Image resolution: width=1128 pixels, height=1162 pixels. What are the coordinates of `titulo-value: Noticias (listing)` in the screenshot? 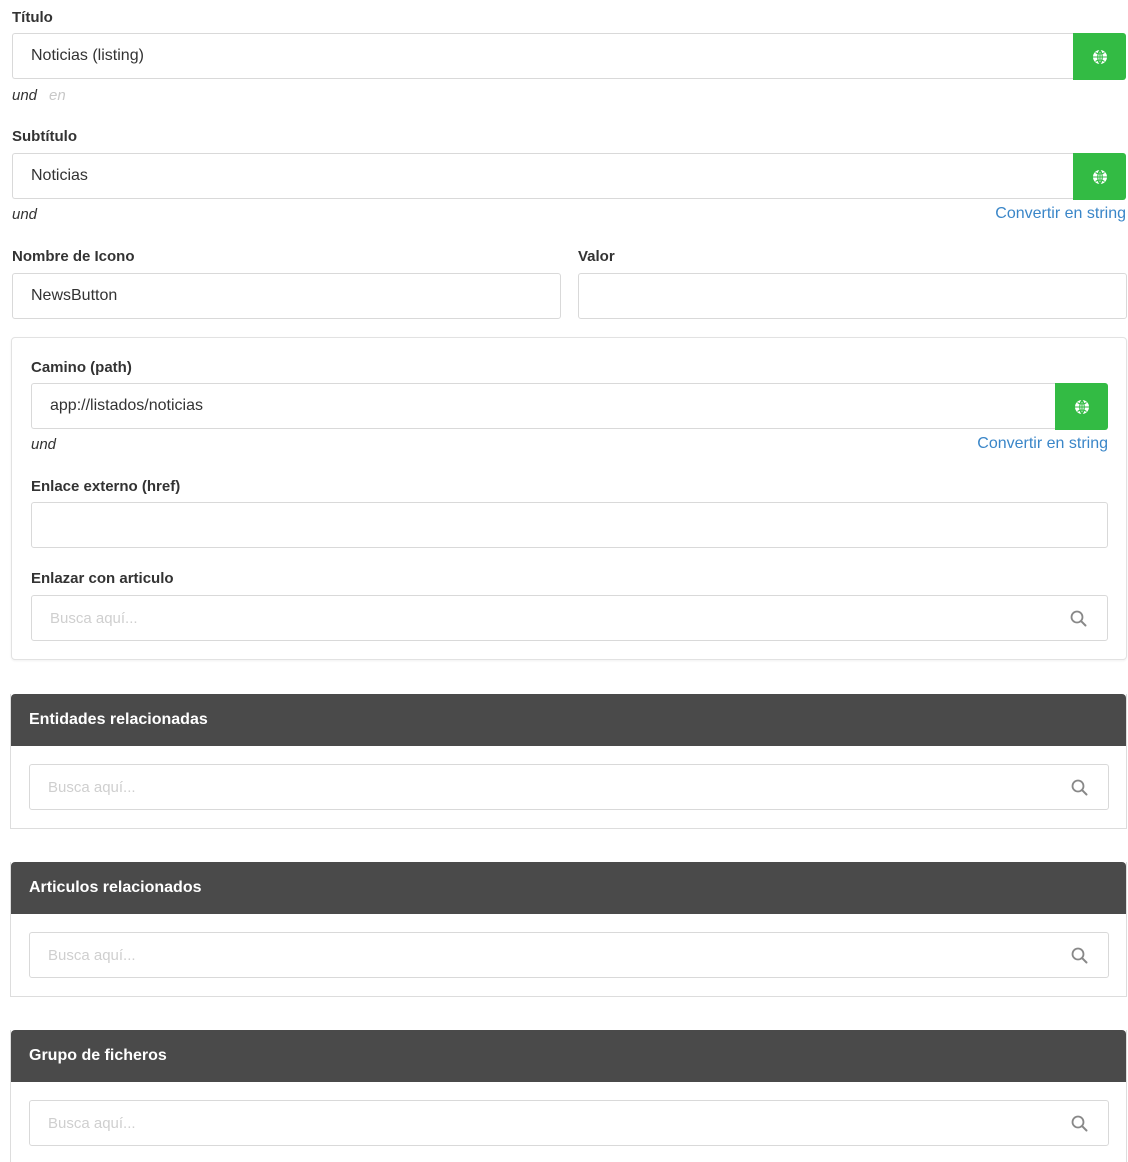 It's located at (87, 55).